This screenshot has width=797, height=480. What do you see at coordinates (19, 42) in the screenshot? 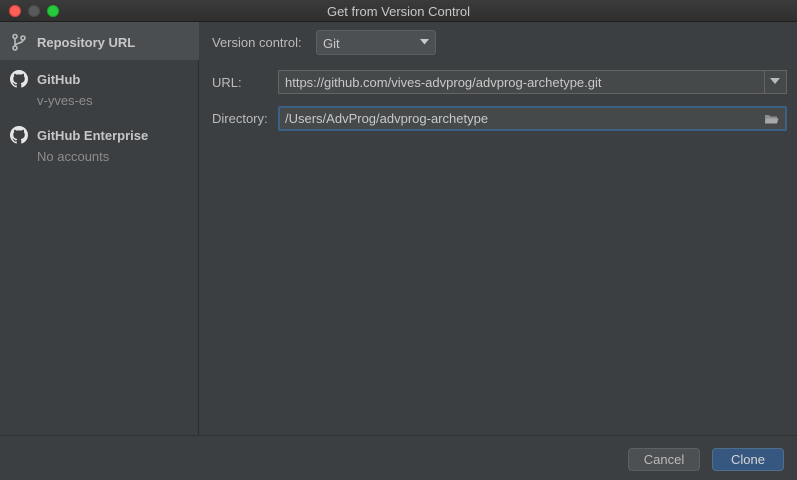
I see `git-branch-icon` at bounding box center [19, 42].